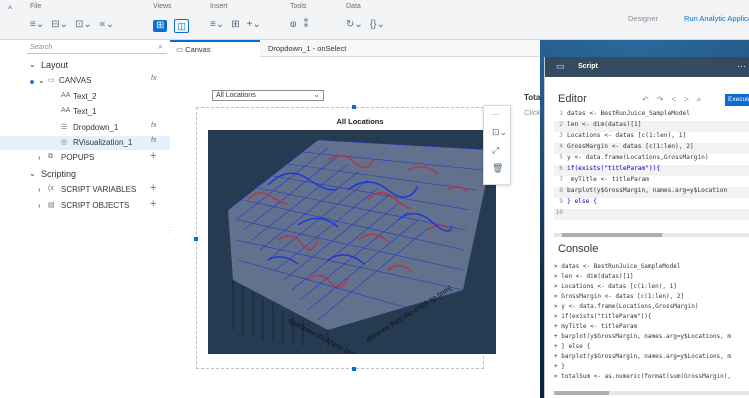 Image resolution: width=749 pixels, height=398 pixels. Describe the element at coordinates (85, 97) in the screenshot. I see `tree-text2: AA Text_2` at that location.